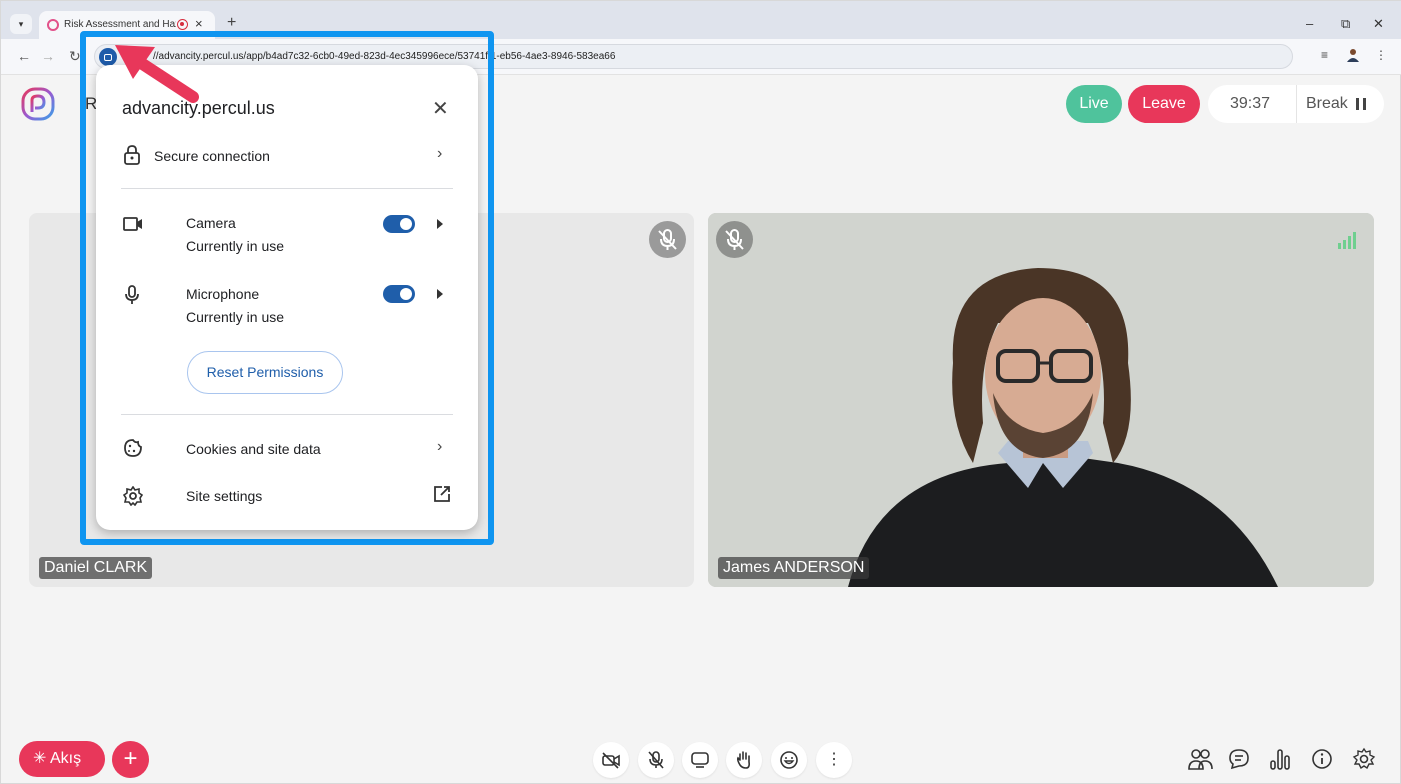 This screenshot has height=784, width=1401. I want to click on close-window-button: ✕, so click(1378, 24).